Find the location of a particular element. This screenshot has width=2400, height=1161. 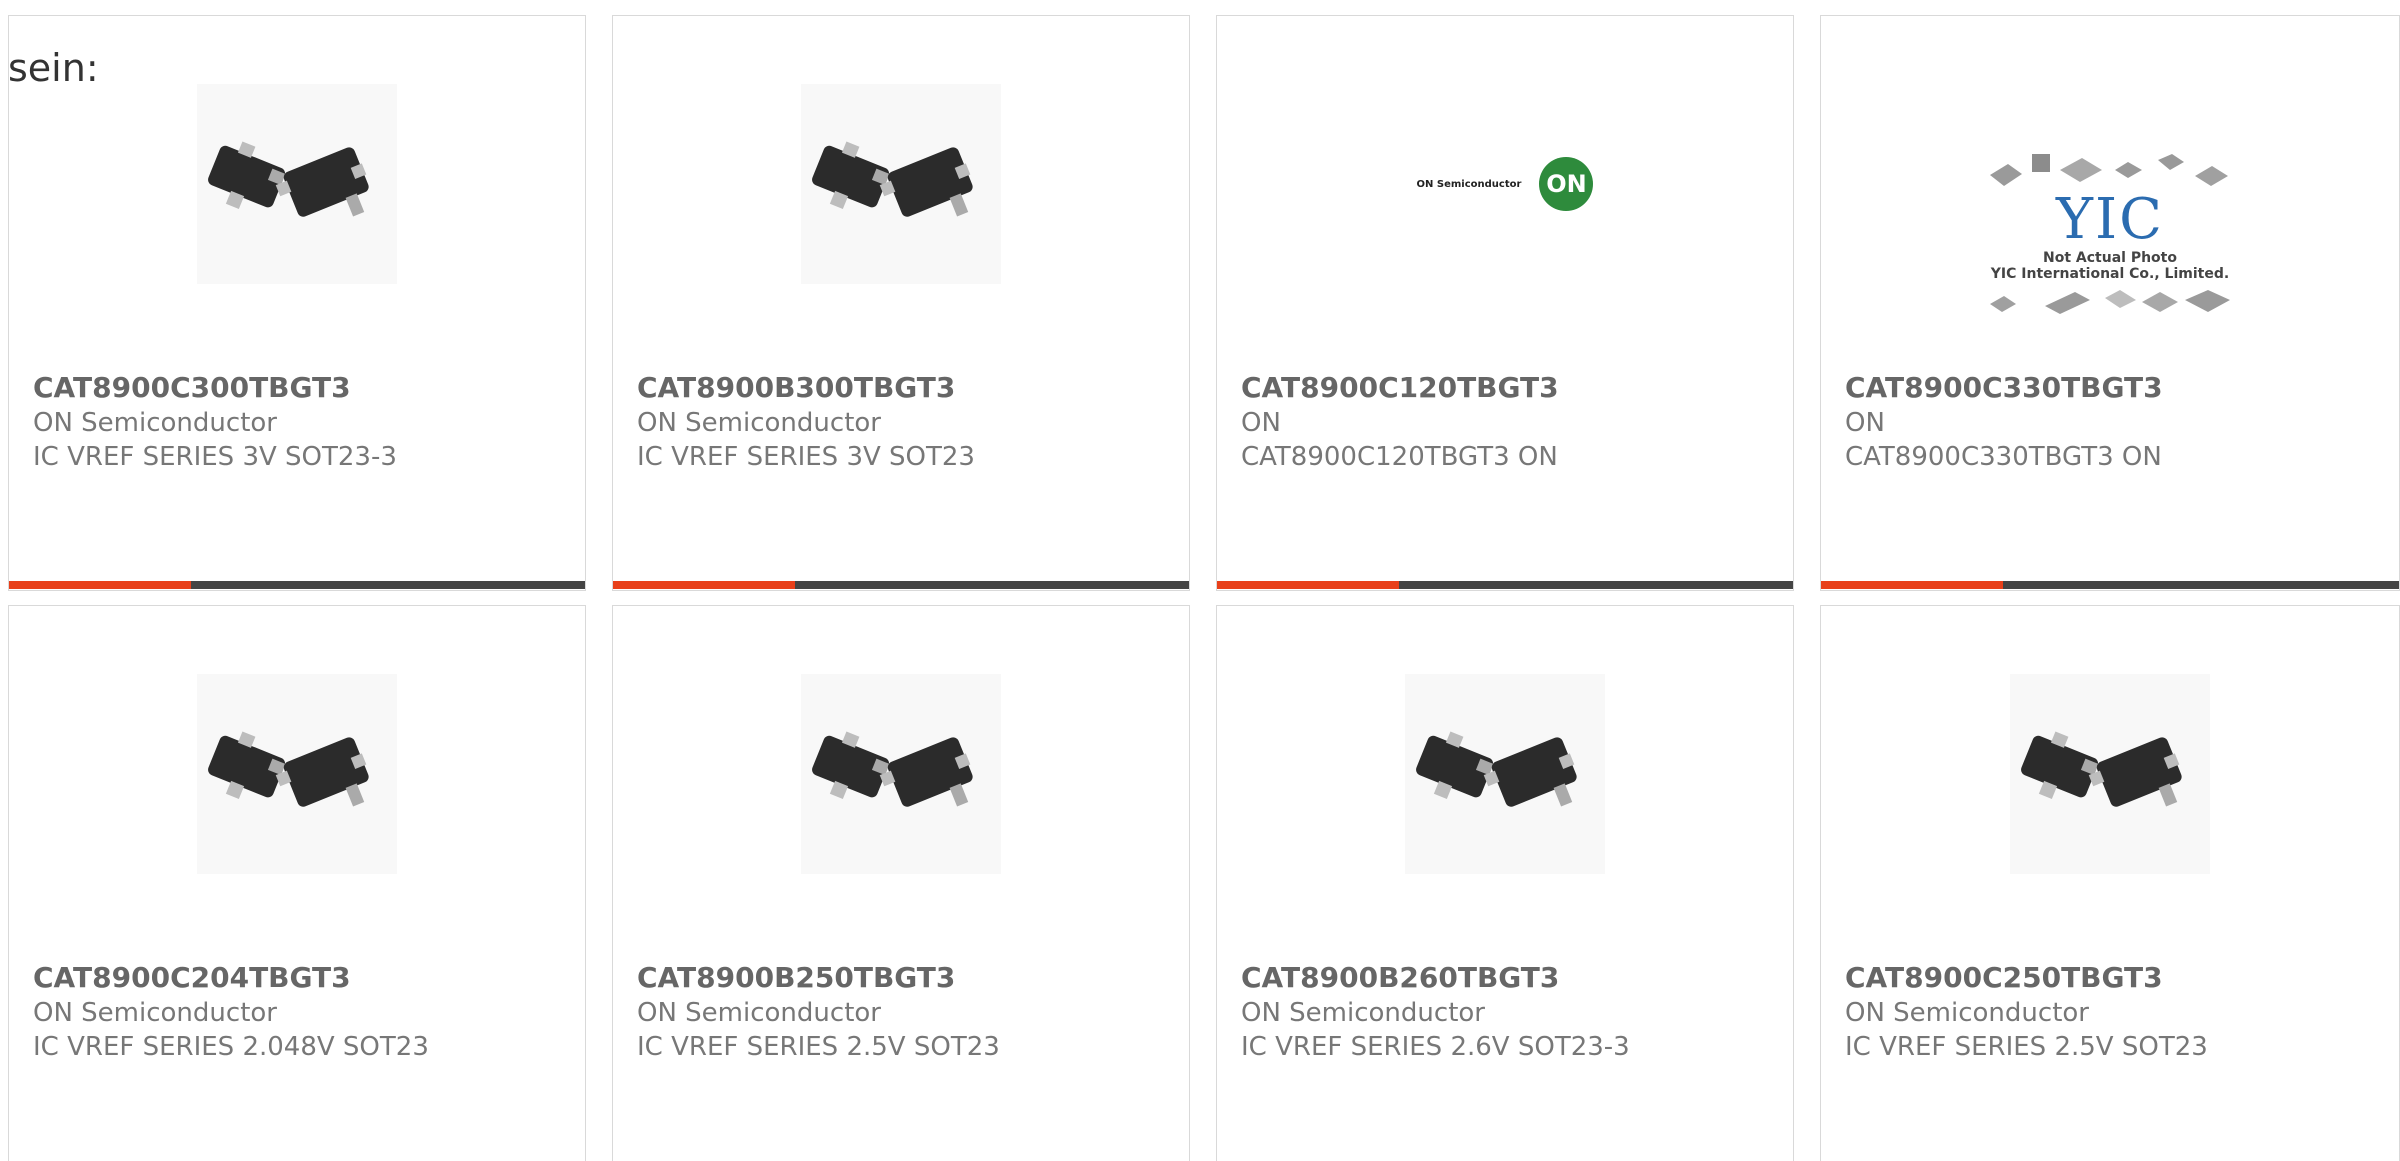

part-number-link: CAT8900C204TBGT3 is located at coordinates (192, 977).